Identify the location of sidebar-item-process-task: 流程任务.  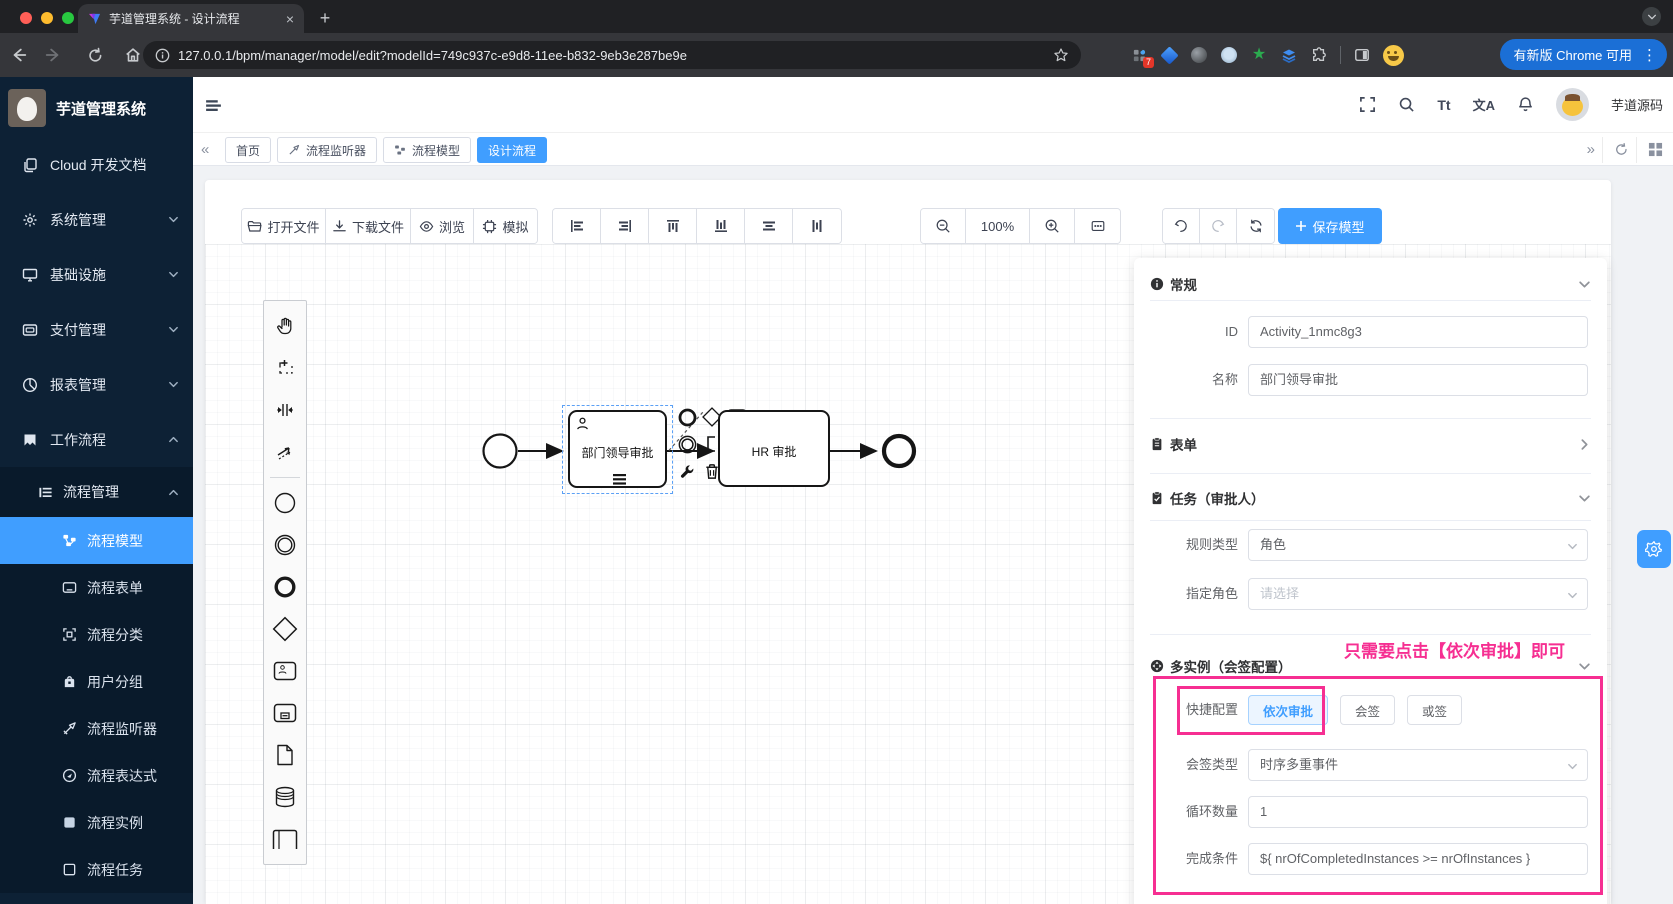
(96, 869).